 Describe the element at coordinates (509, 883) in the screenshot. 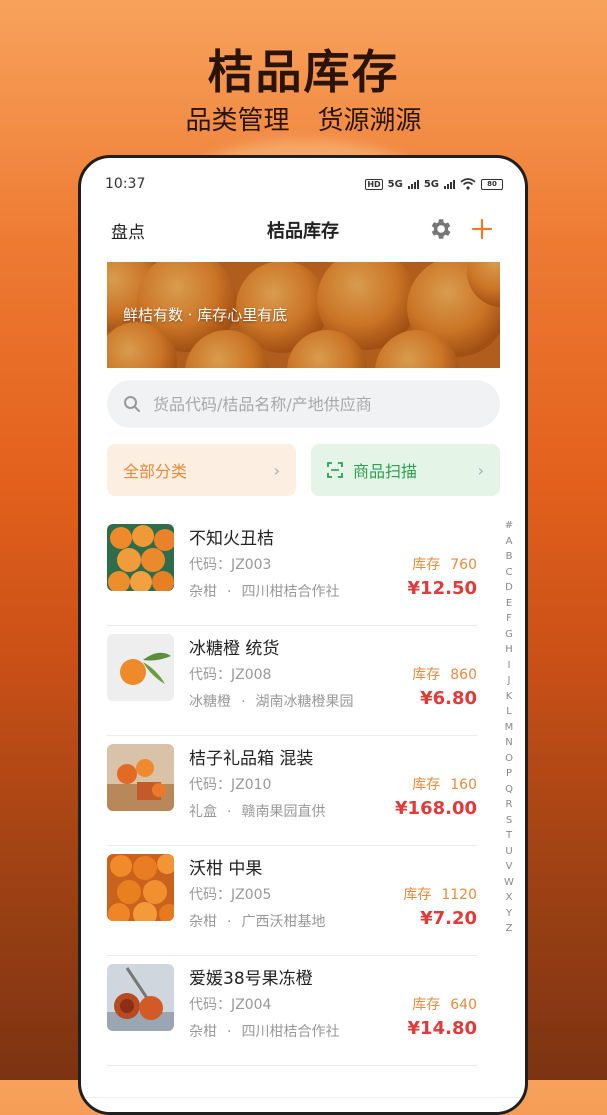

I see `alpha-index-letter: W` at that location.